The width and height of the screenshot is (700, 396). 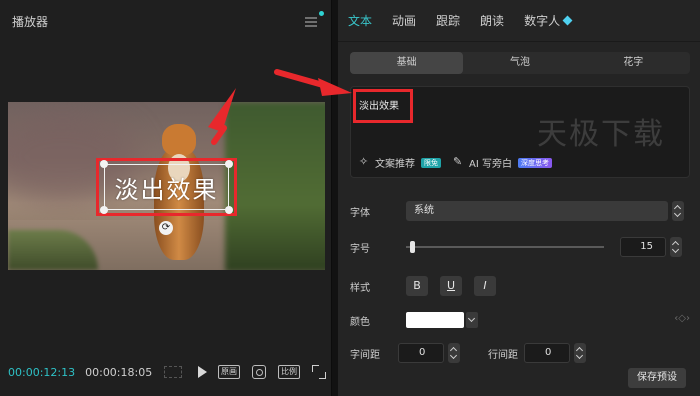 I want to click on char-spacing-label: 字间距, so click(x=365, y=355).